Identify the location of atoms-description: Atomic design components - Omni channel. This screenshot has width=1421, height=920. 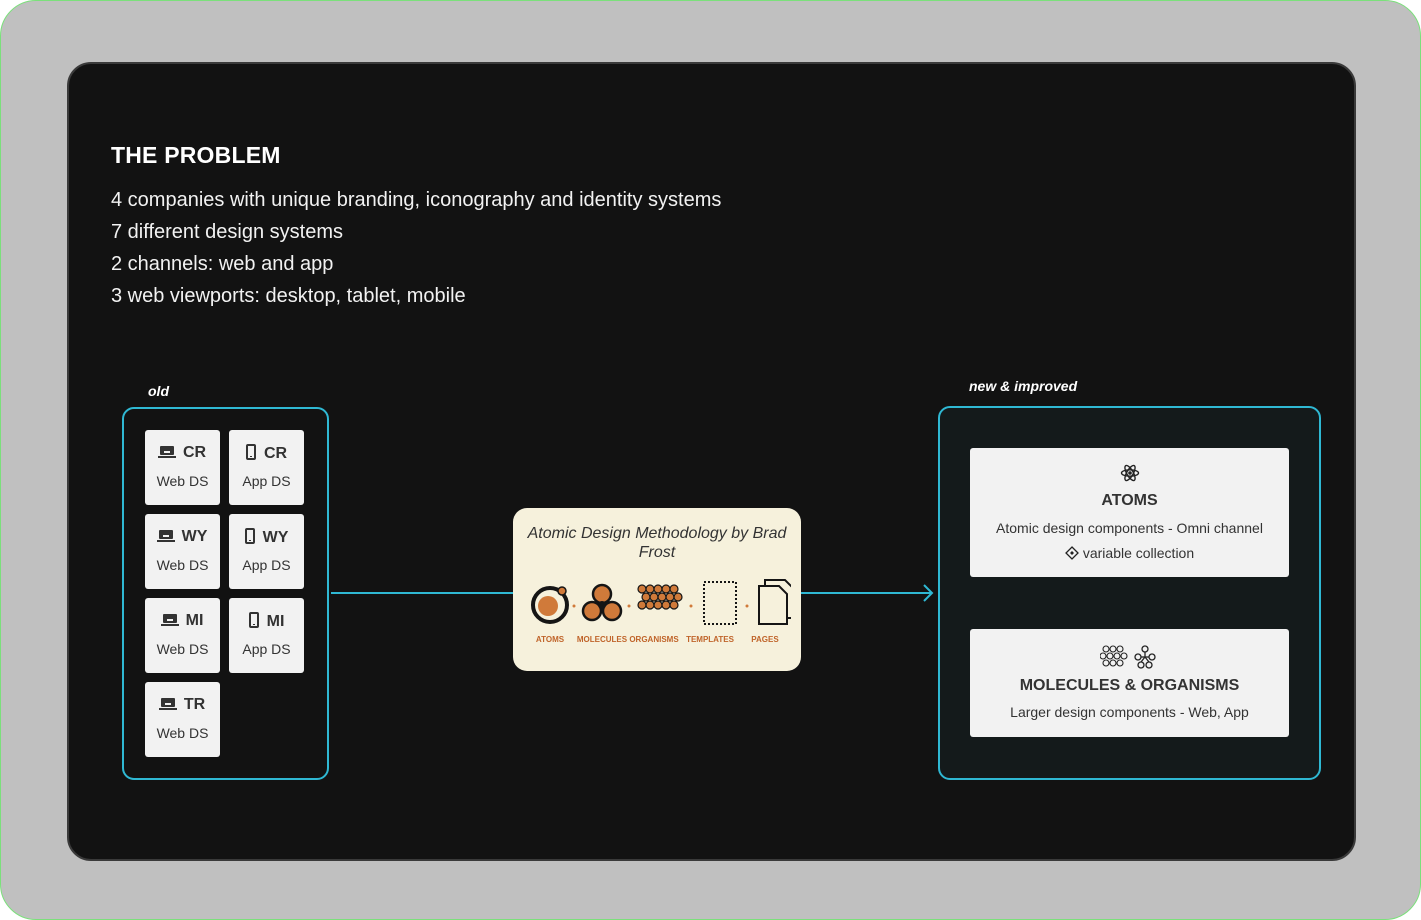
(1129, 528).